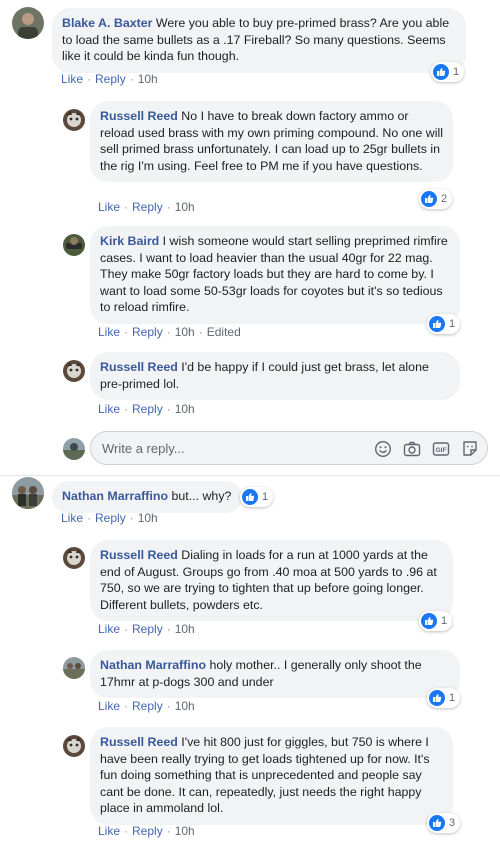 The height and width of the screenshot is (846, 500). I want to click on camera-icon, so click(412, 449).